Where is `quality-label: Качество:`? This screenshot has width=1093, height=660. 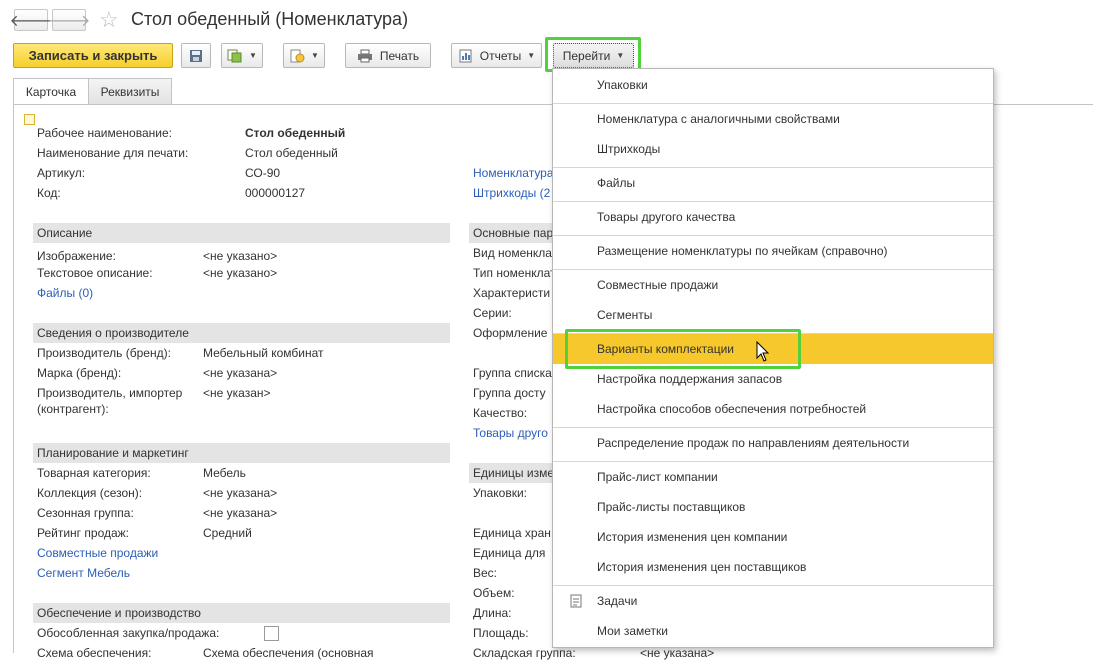 quality-label: Качество: is located at coordinates (500, 413).